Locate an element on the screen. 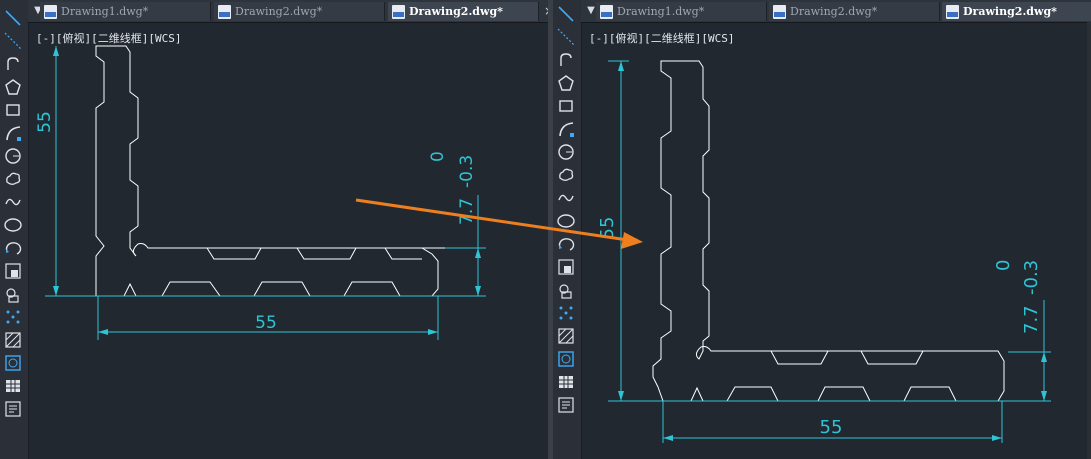  annotation-arrow is located at coordinates (499, 223).